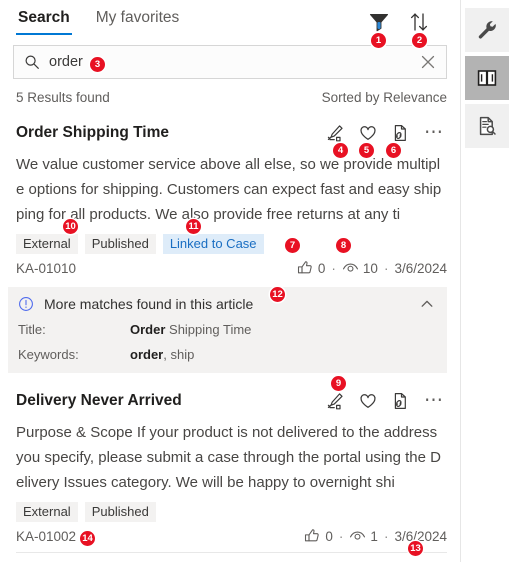 The image size is (512, 562). What do you see at coordinates (428, 62) in the screenshot?
I see `close-icon` at bounding box center [428, 62].